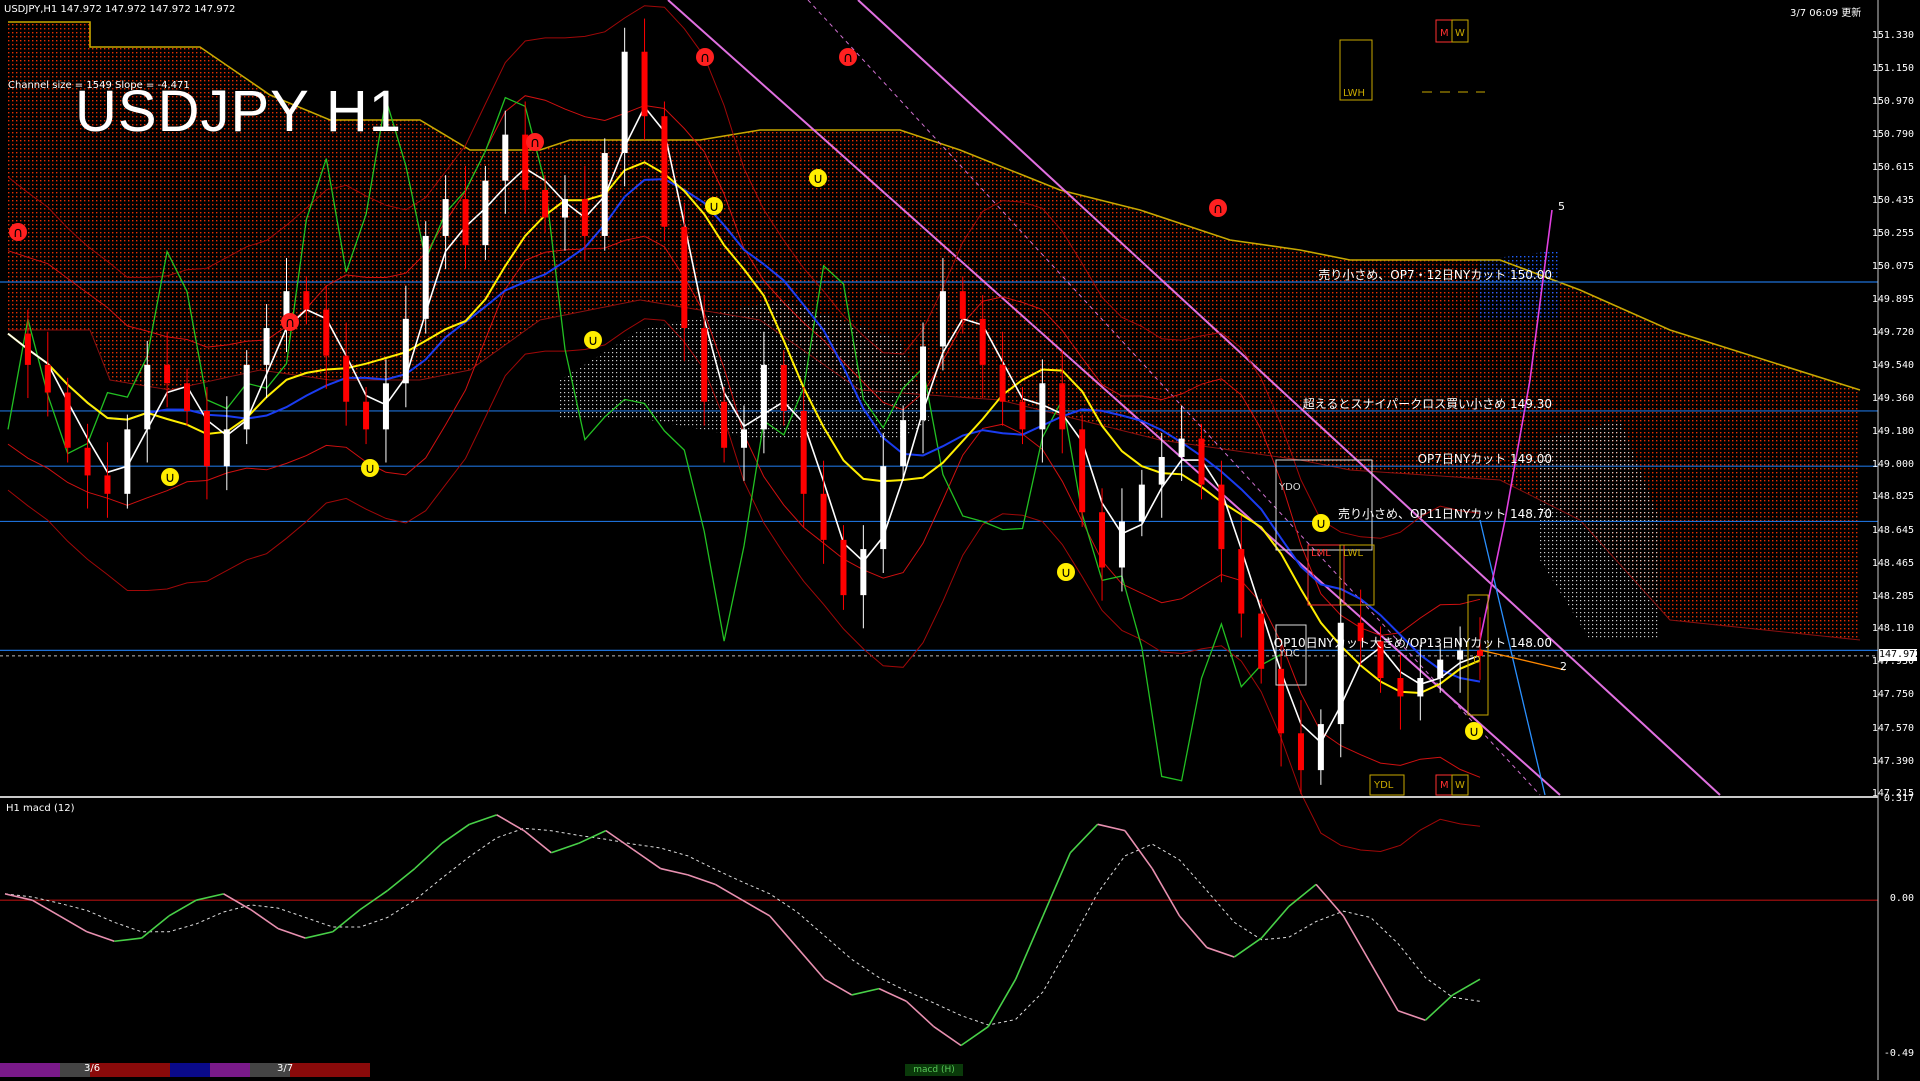 The image size is (1920, 1081). I want to click on ydl-label: YDL, so click(1384, 785).